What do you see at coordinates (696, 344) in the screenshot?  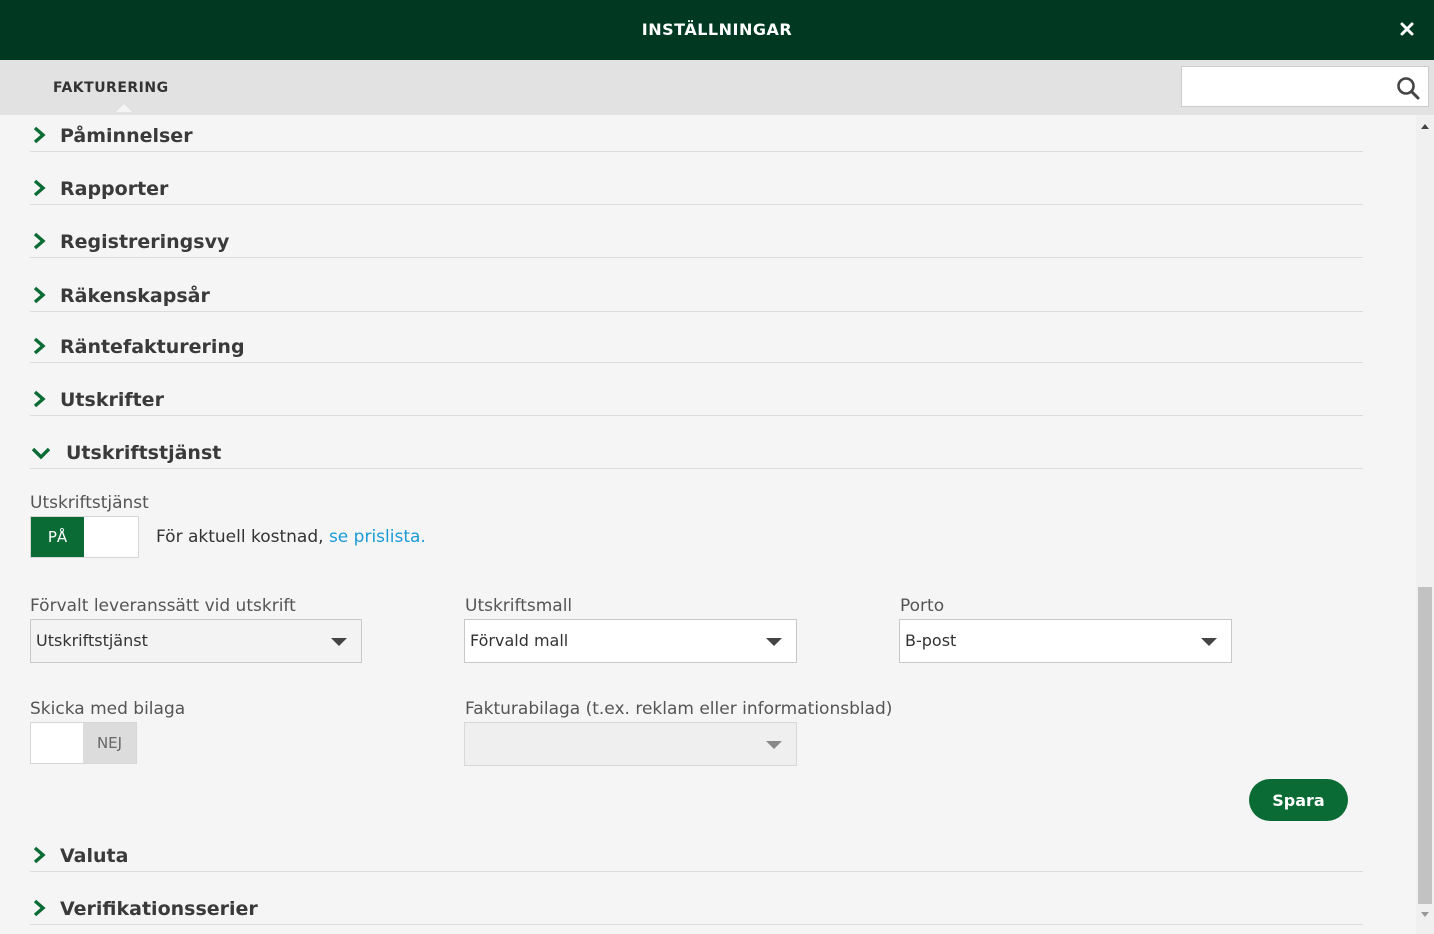 I see `section-rantefakturering: Räntefakturering` at bounding box center [696, 344].